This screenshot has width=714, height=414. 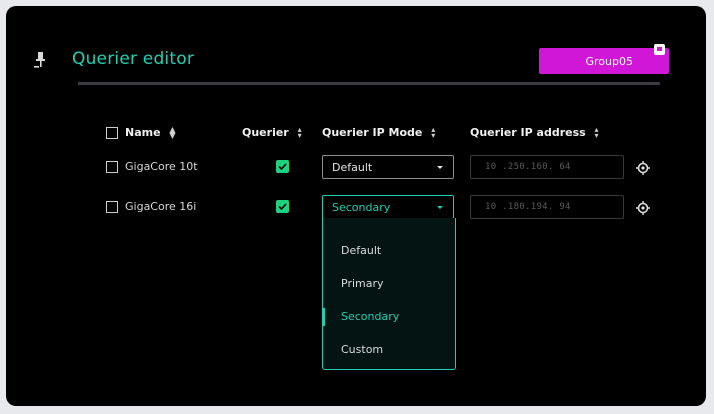 What do you see at coordinates (272, 133) in the screenshot?
I see `column-header-querier: Querier ▴ ▾` at bounding box center [272, 133].